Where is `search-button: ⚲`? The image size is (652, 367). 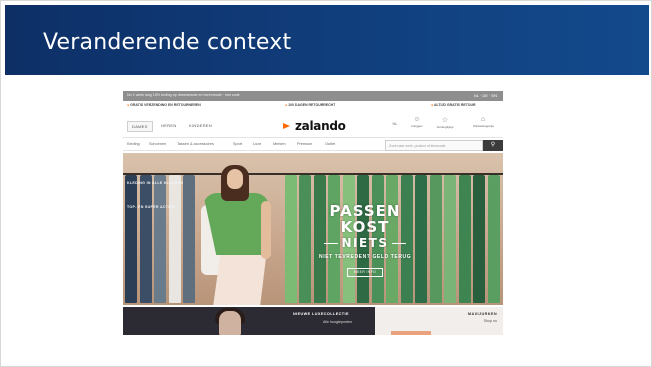
search-button: ⚲ is located at coordinates (493, 145).